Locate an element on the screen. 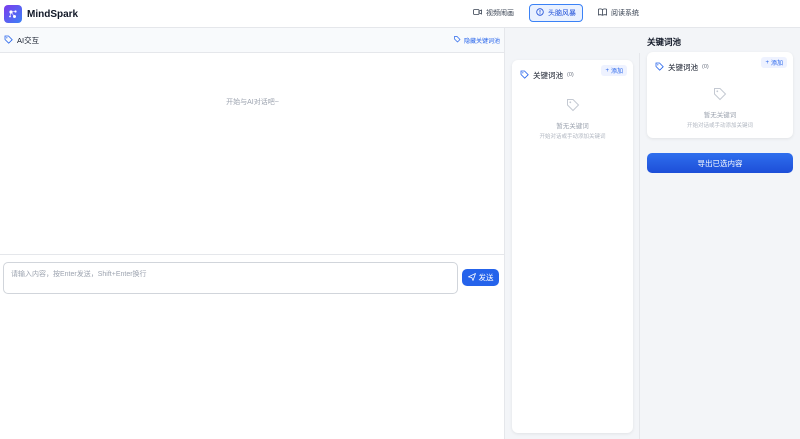 The width and height of the screenshot is (800, 439). nav-video-guide: 视频闹画 is located at coordinates (493, 13).